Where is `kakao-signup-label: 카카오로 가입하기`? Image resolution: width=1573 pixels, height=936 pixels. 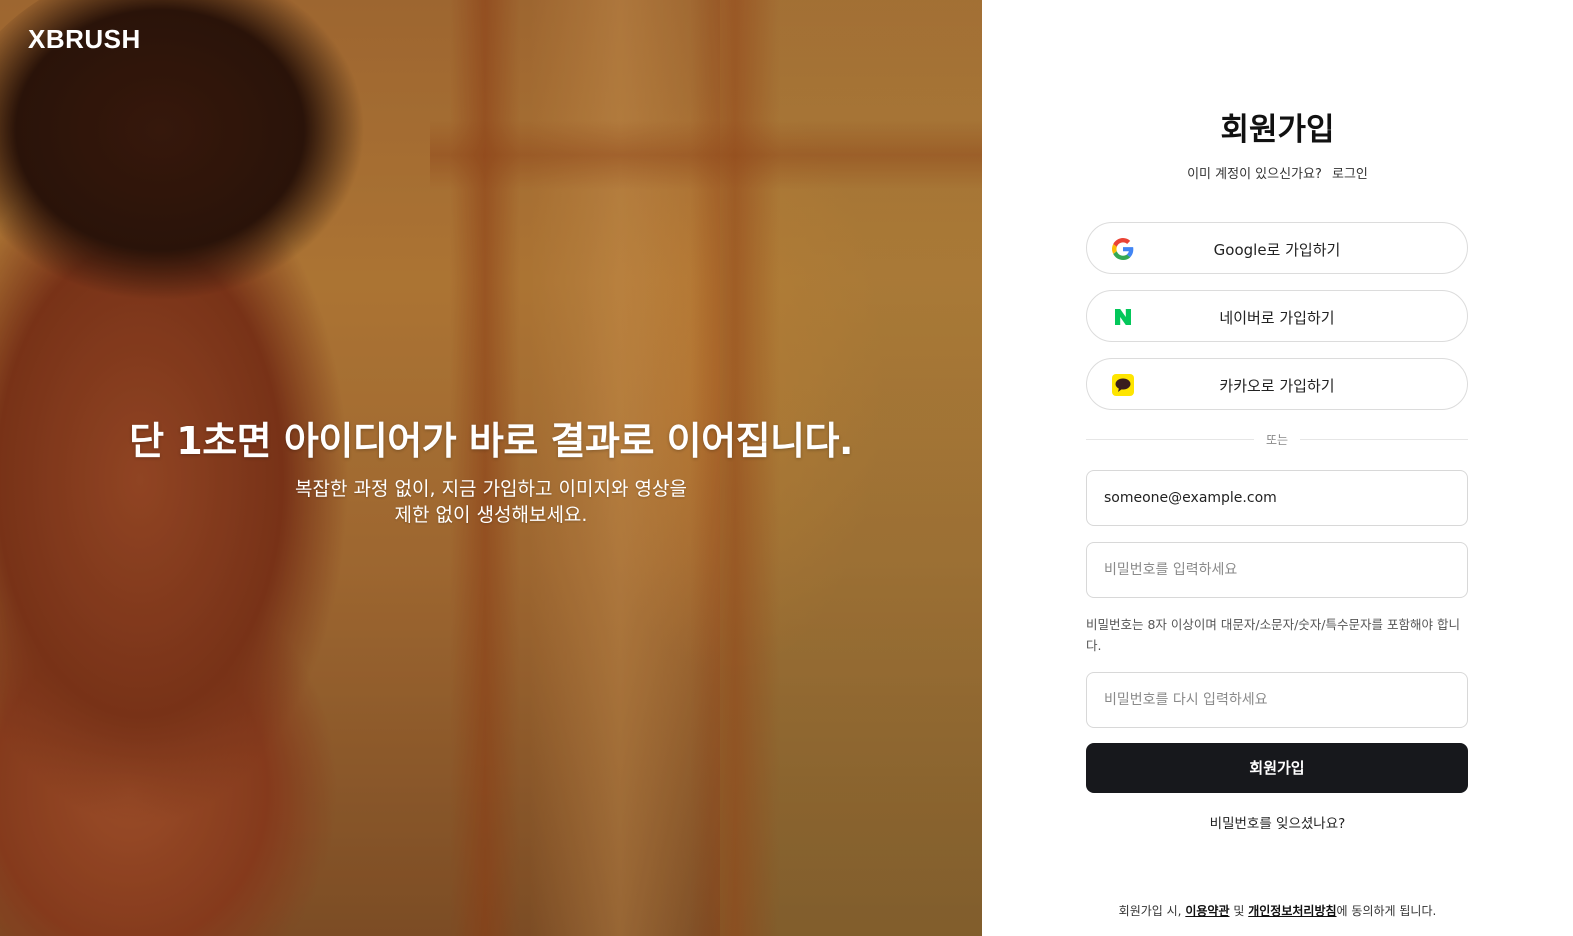
kakao-signup-label: 카카오로 가입하기 is located at coordinates (1277, 386).